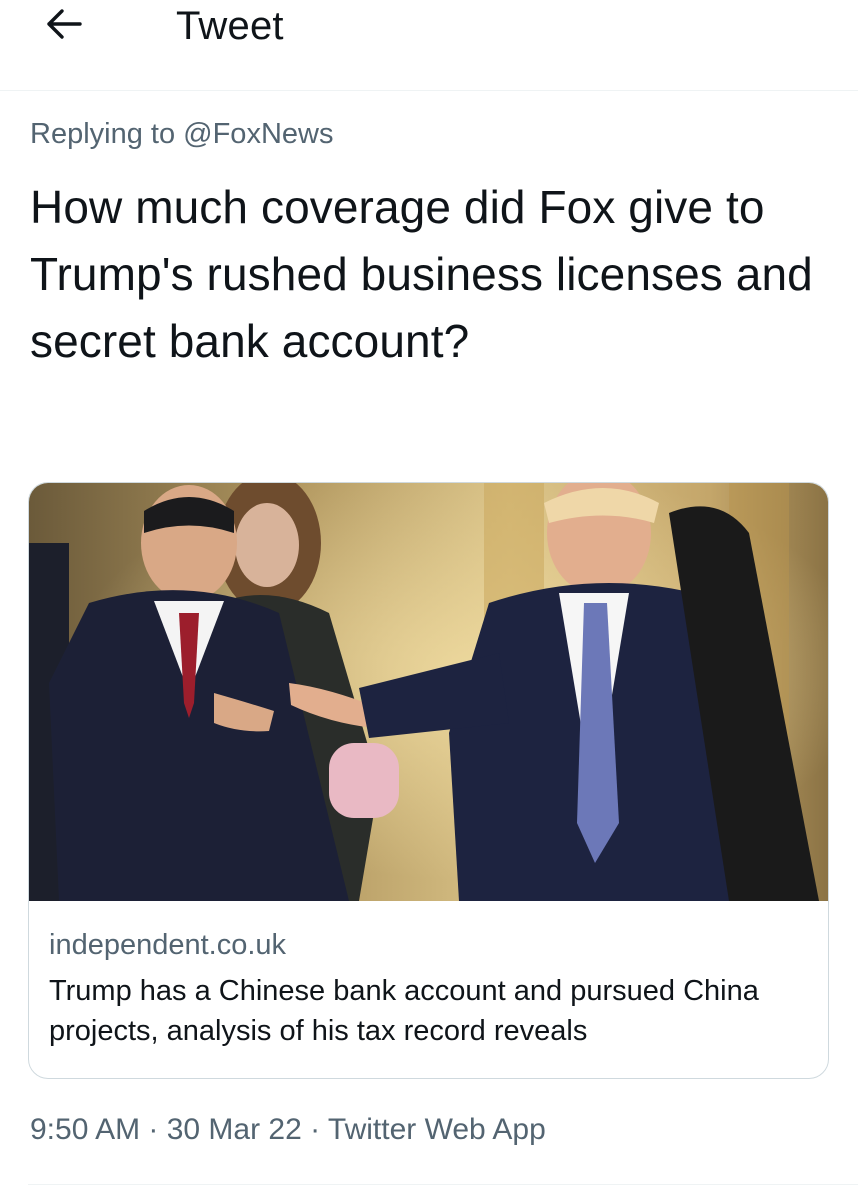 This screenshot has height=1200, width=858. What do you see at coordinates (107, 134) in the screenshot?
I see `replying-to-label: Replying to` at bounding box center [107, 134].